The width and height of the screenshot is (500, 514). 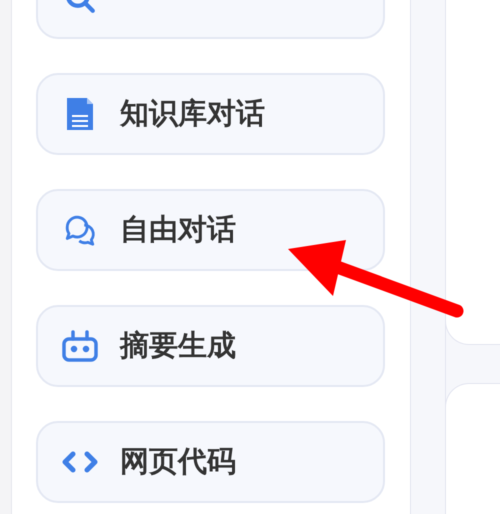 I want to click on code-icon, so click(x=80, y=462).